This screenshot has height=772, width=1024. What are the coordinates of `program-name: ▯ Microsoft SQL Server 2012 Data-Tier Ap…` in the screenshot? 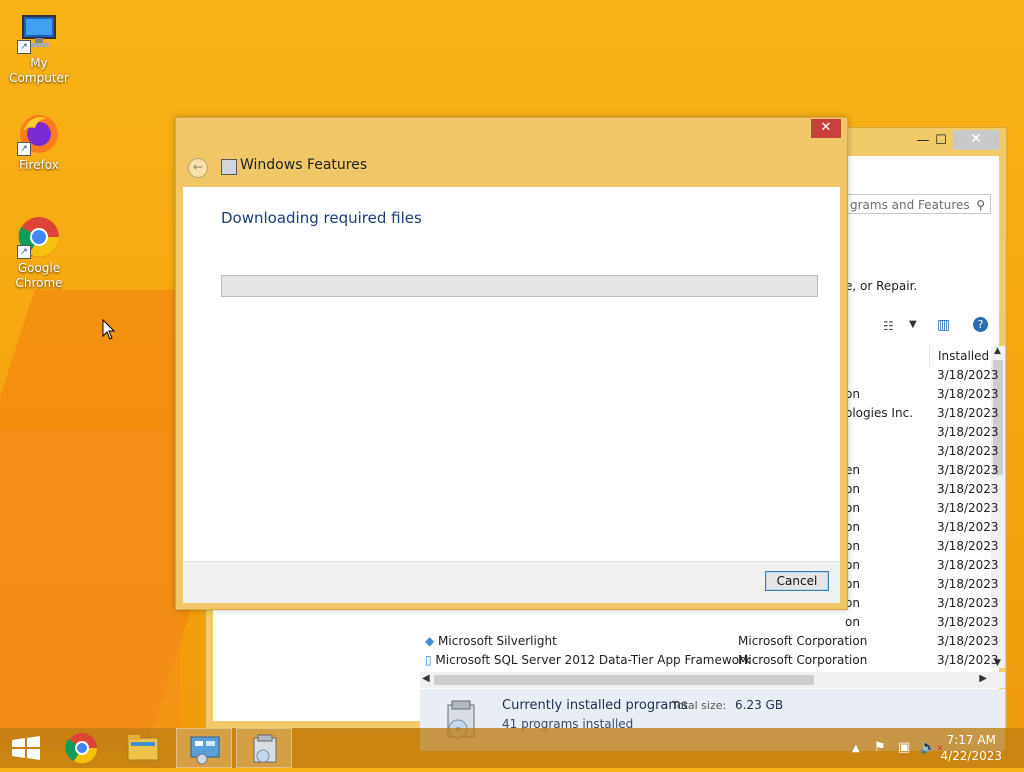 It's located at (588, 660).